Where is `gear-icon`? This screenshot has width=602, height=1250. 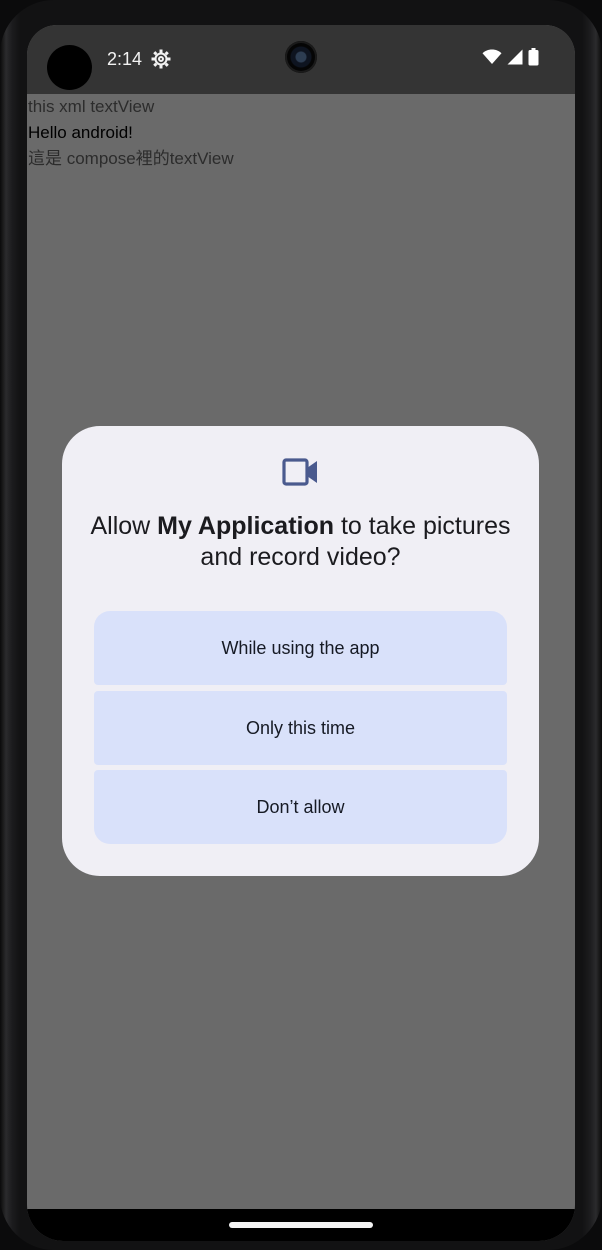
gear-icon is located at coordinates (161, 59).